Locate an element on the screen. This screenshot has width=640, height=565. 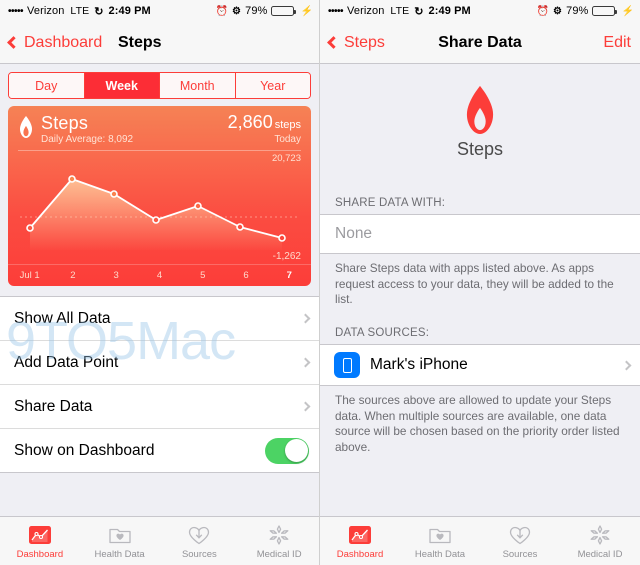
segment-week: Week is located at coordinates (122, 85).